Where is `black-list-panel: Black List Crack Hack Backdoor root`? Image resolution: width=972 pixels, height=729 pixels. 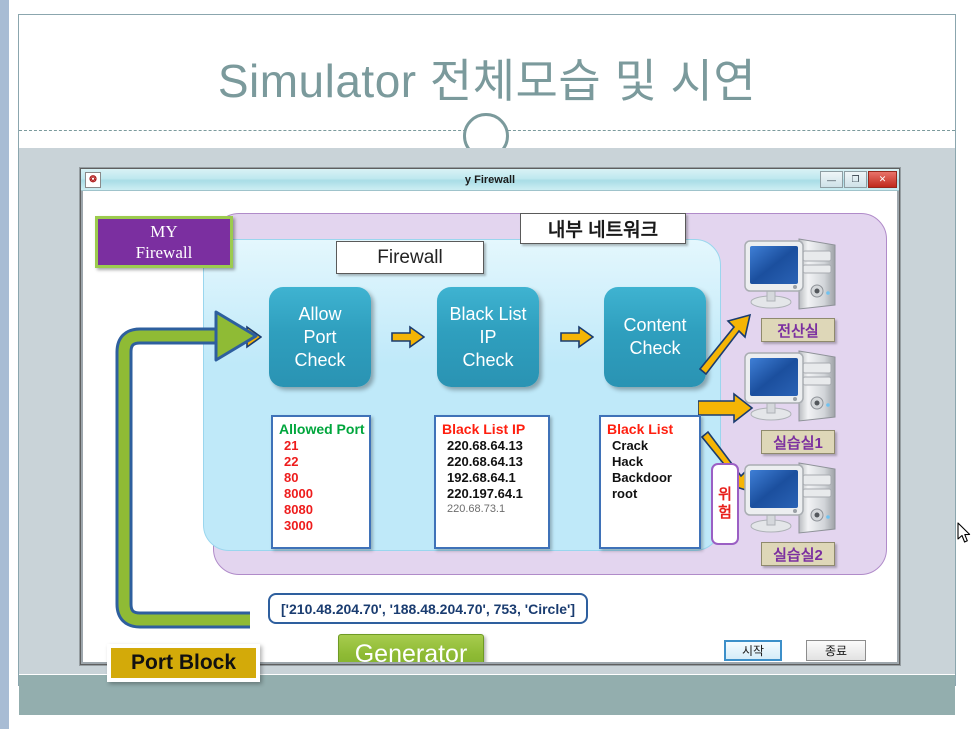
black-list-panel: Black List Crack Hack Backdoor root is located at coordinates (650, 482).